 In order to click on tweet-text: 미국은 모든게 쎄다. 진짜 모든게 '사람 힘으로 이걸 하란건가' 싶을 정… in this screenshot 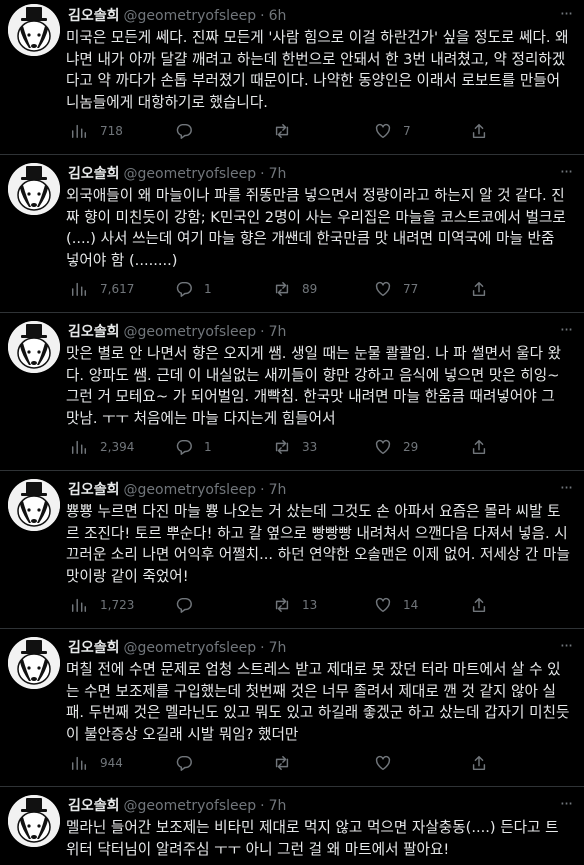, I will do `click(317, 70)`.